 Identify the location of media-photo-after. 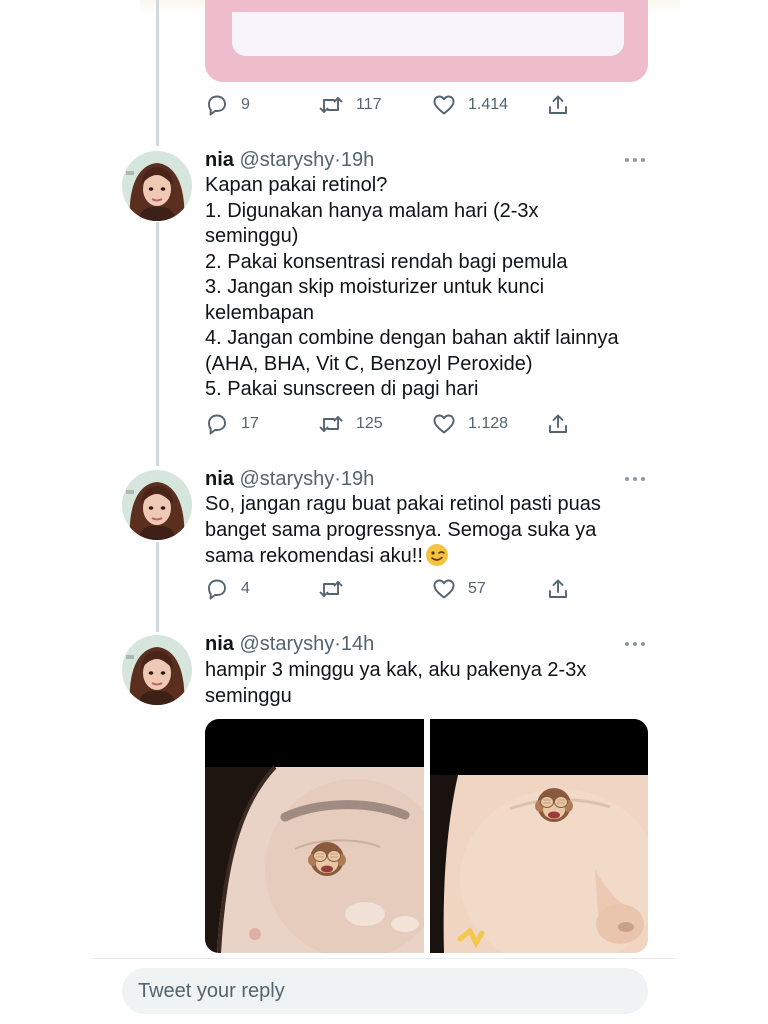
(539, 836).